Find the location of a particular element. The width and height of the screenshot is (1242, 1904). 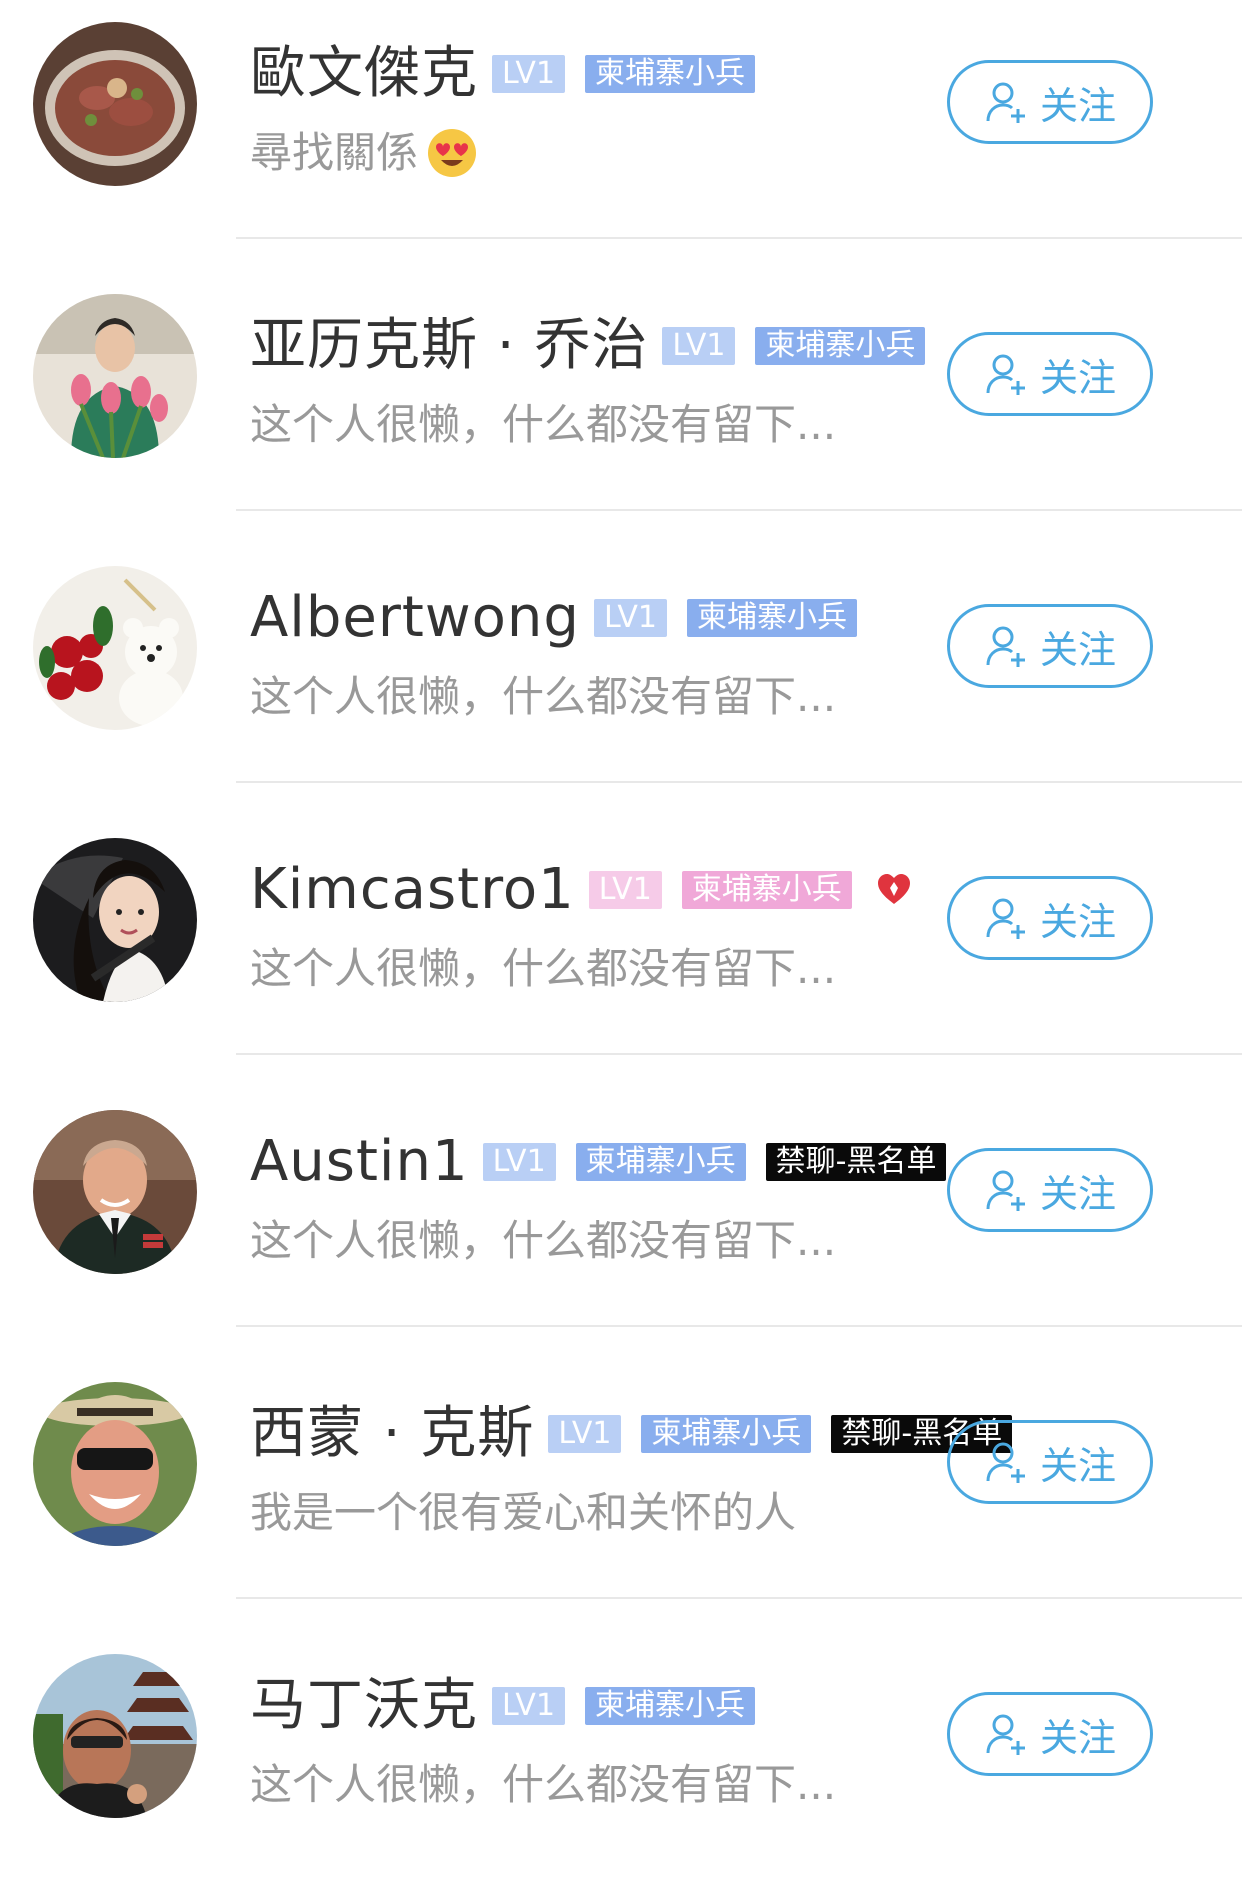

list-item: Kimcastro1 LV1 柬埔寨小兵 这个人很懒，什么都没有留下... 关注 is located at coordinates (621, 952).